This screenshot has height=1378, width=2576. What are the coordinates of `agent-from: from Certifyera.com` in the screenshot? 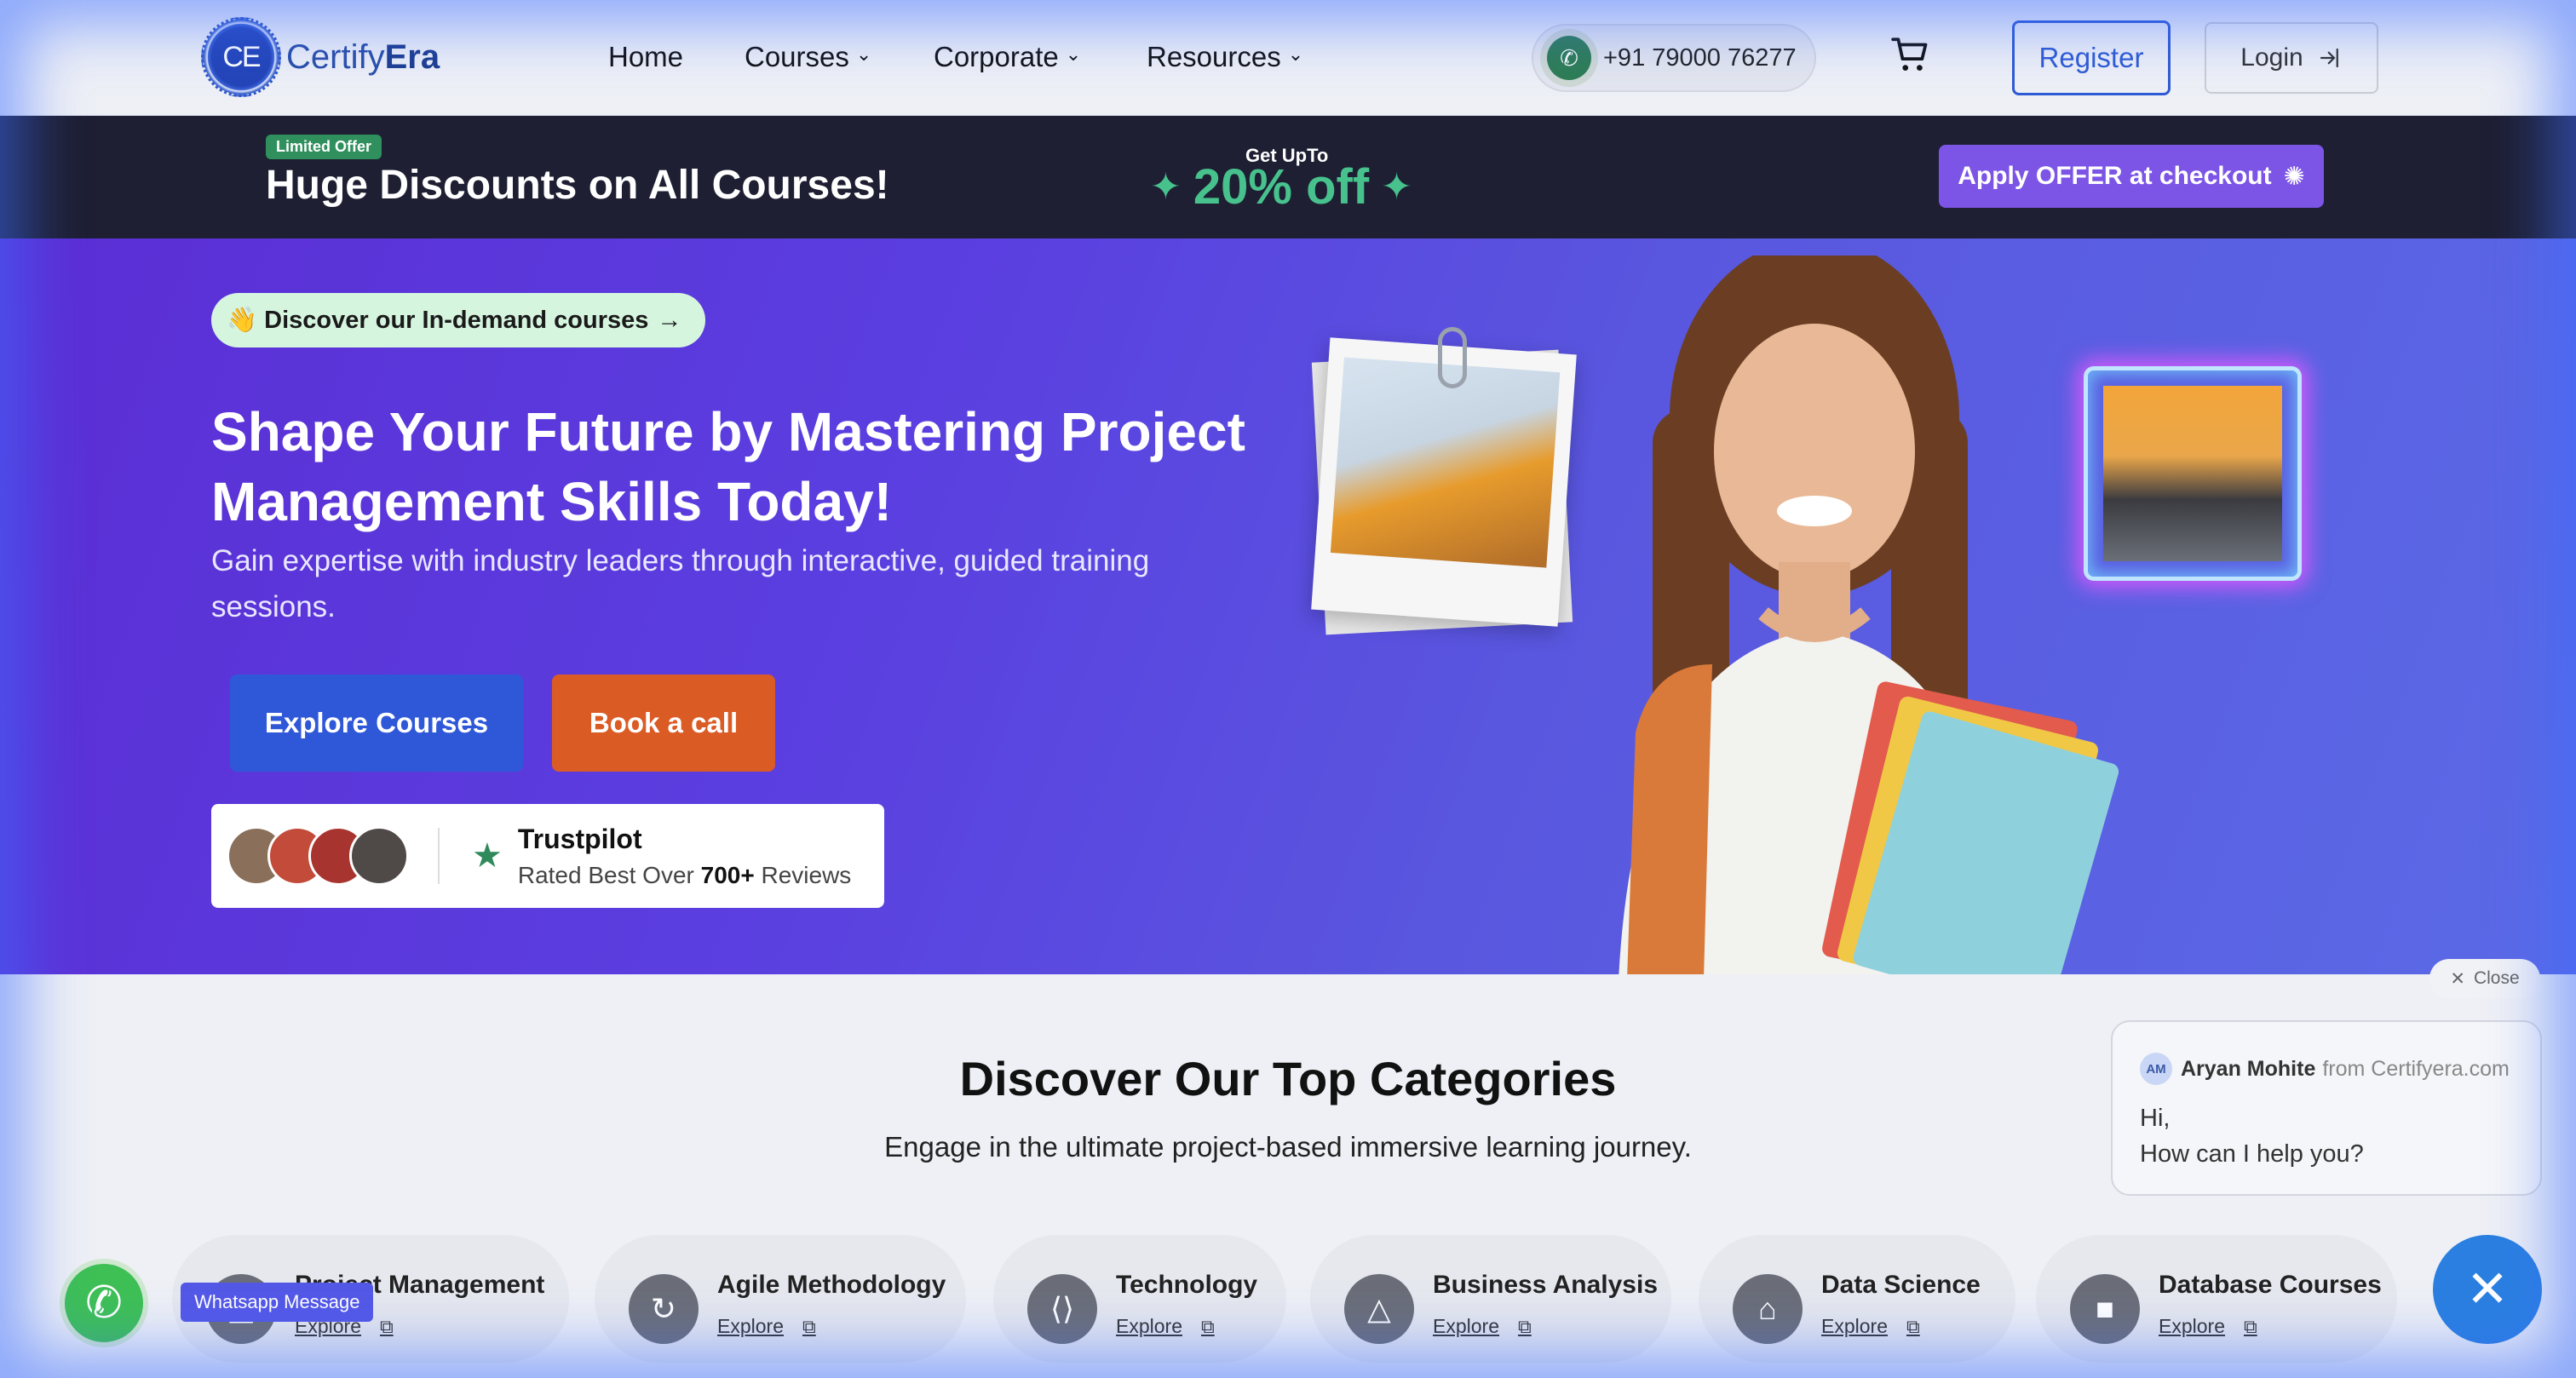 It's located at (2416, 1069).